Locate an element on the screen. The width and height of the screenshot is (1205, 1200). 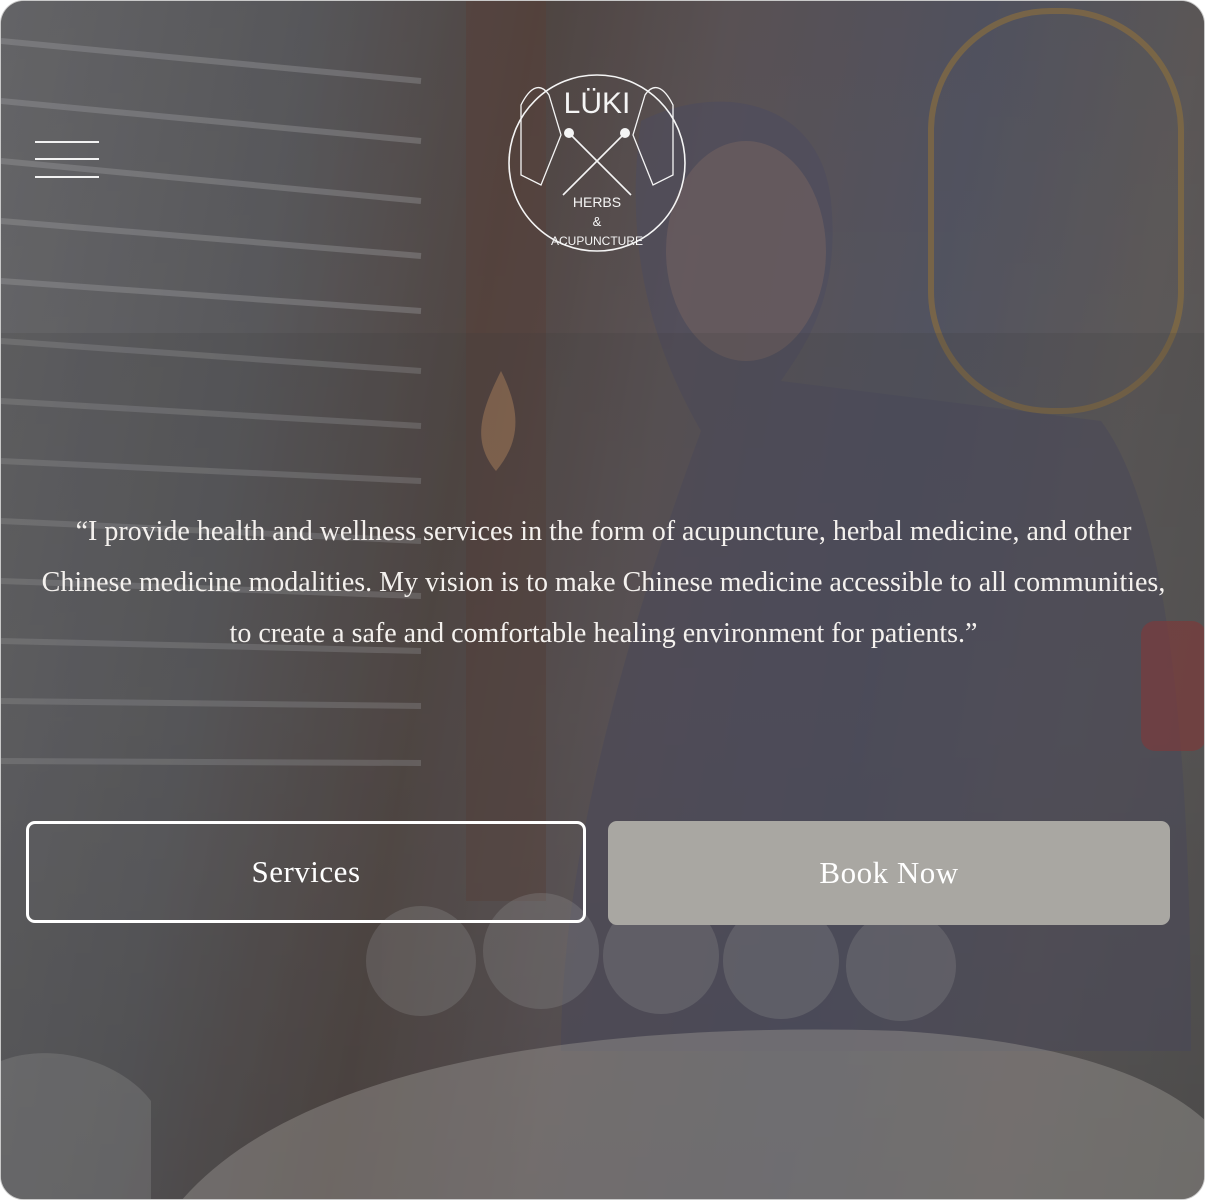
logo-acupuncture: ACUPUNCTURE is located at coordinates (597, 241).